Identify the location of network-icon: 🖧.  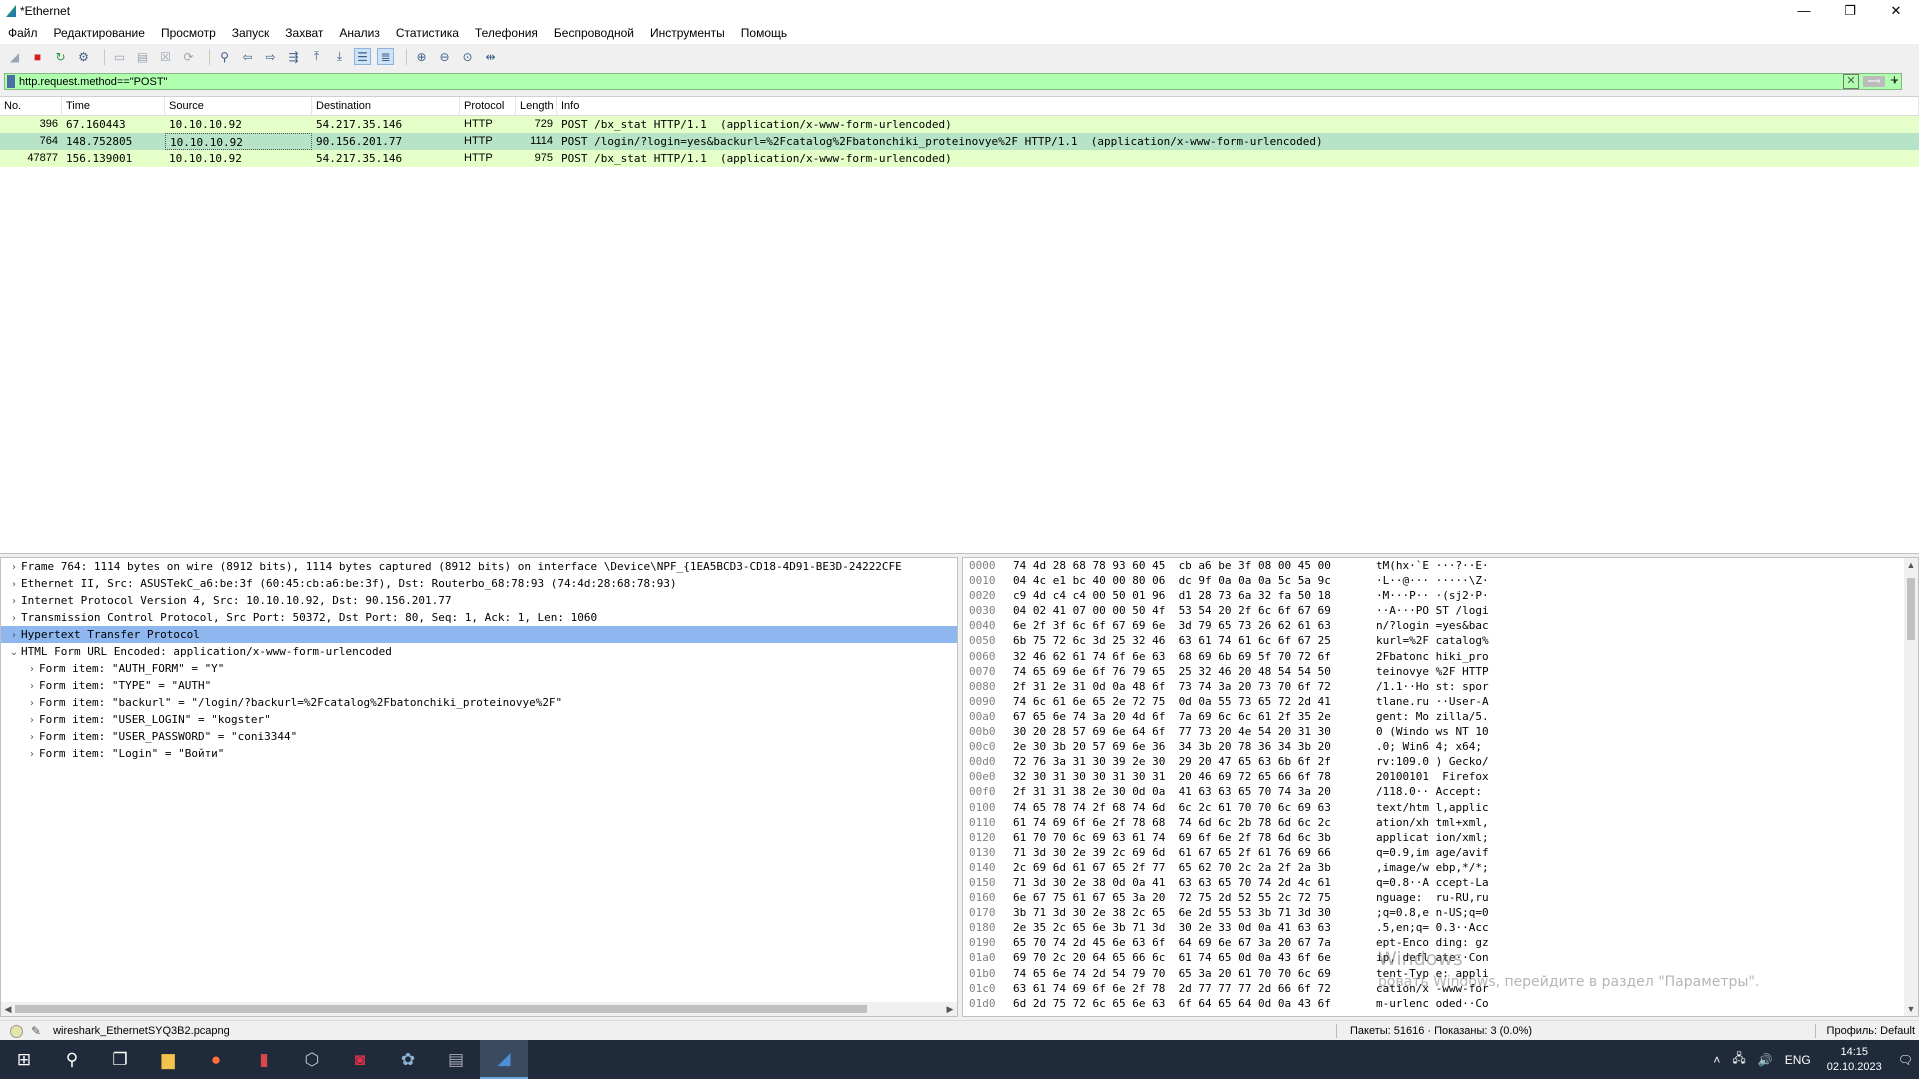
(1738, 1059).